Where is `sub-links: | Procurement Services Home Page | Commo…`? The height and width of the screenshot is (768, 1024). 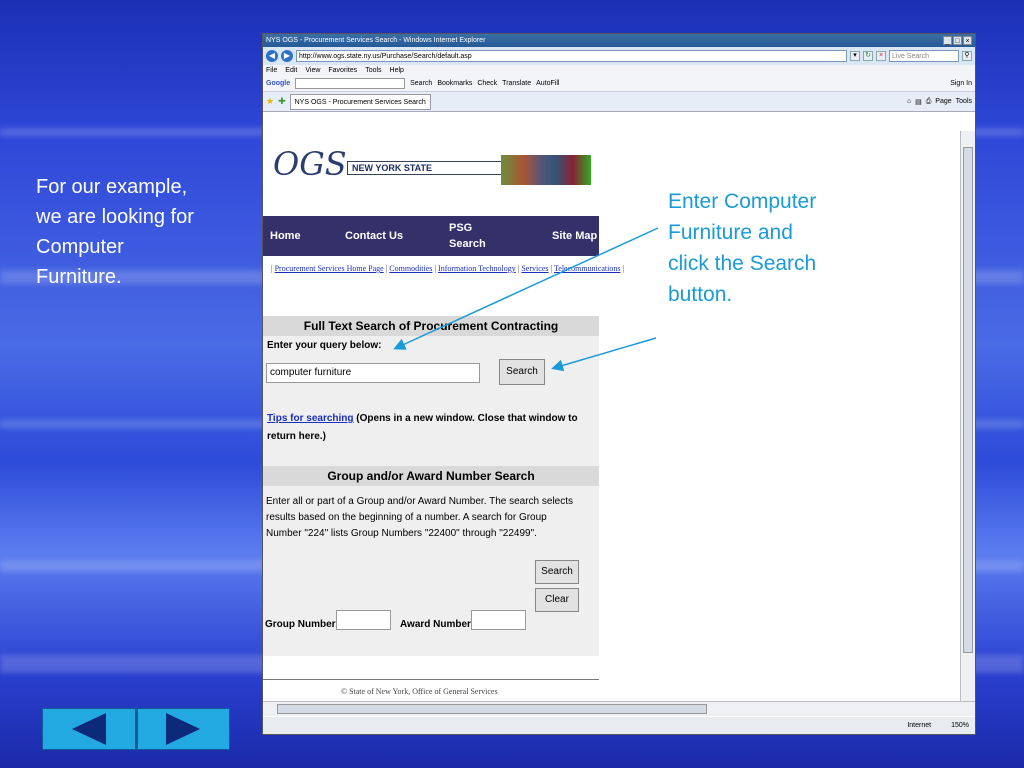 sub-links: | Procurement Services Home Page | Commo… is located at coordinates (448, 268).